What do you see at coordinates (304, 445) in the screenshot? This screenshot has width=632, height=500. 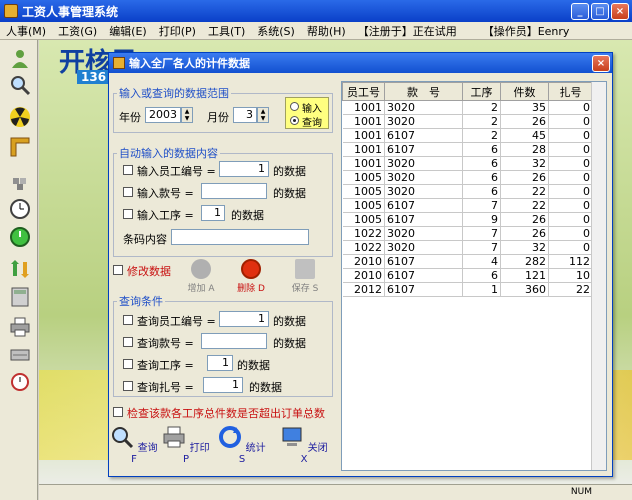 I see `close-dialog-button: 关闭 X` at bounding box center [304, 445].